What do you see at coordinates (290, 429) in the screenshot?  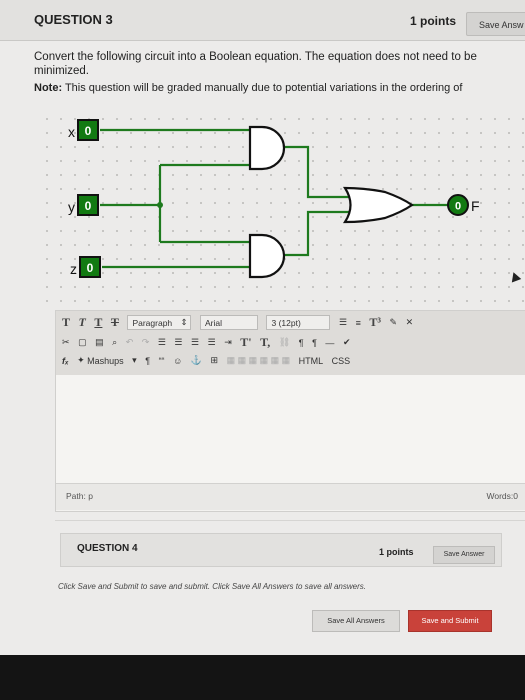 I see `editor-text-area` at bounding box center [290, 429].